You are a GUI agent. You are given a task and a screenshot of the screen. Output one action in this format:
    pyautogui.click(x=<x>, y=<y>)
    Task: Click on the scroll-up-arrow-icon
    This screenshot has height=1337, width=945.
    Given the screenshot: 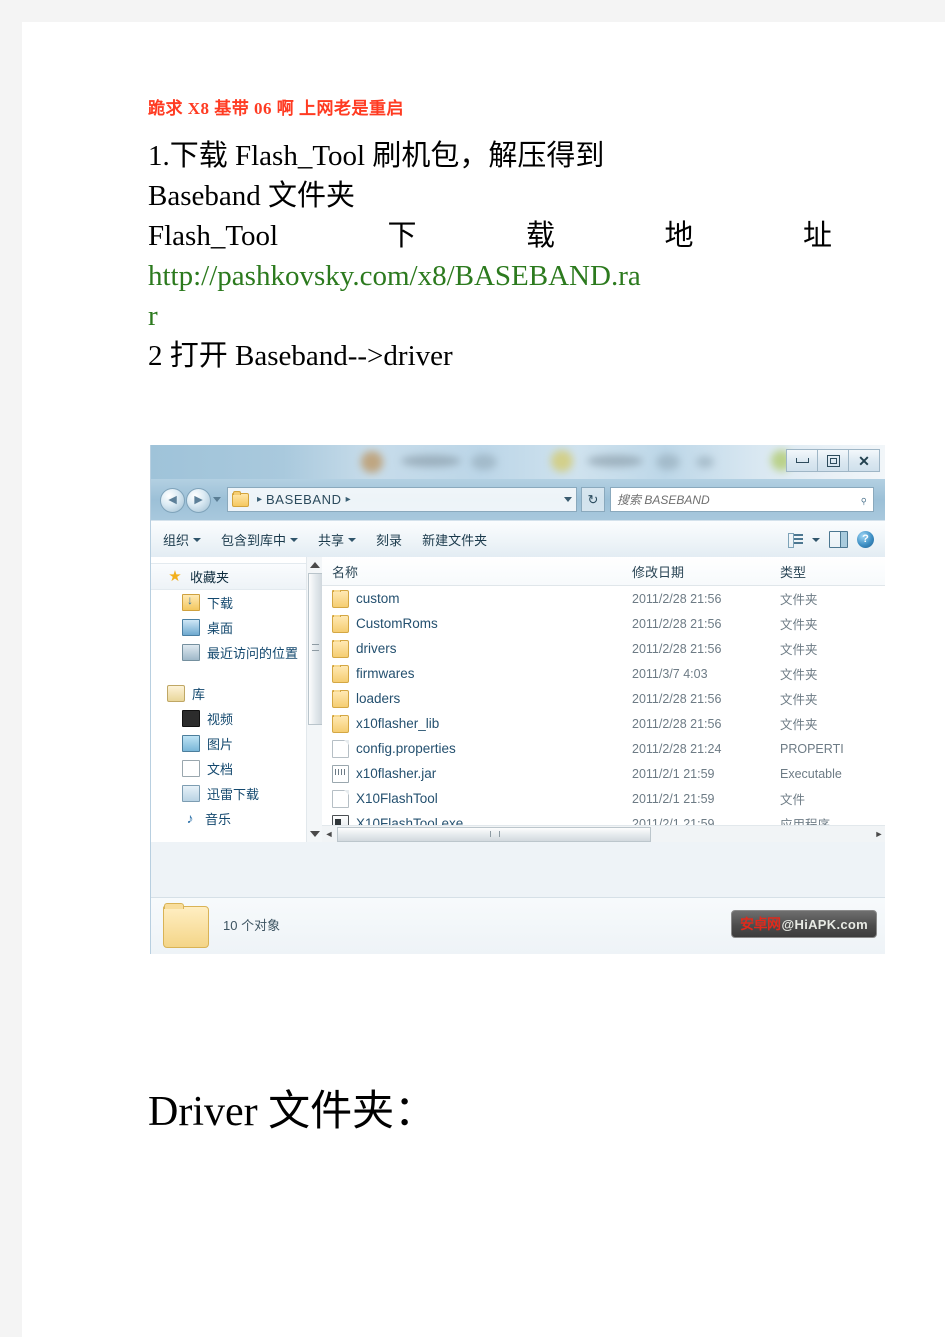 What is the action you would take?
    pyautogui.click(x=315, y=565)
    